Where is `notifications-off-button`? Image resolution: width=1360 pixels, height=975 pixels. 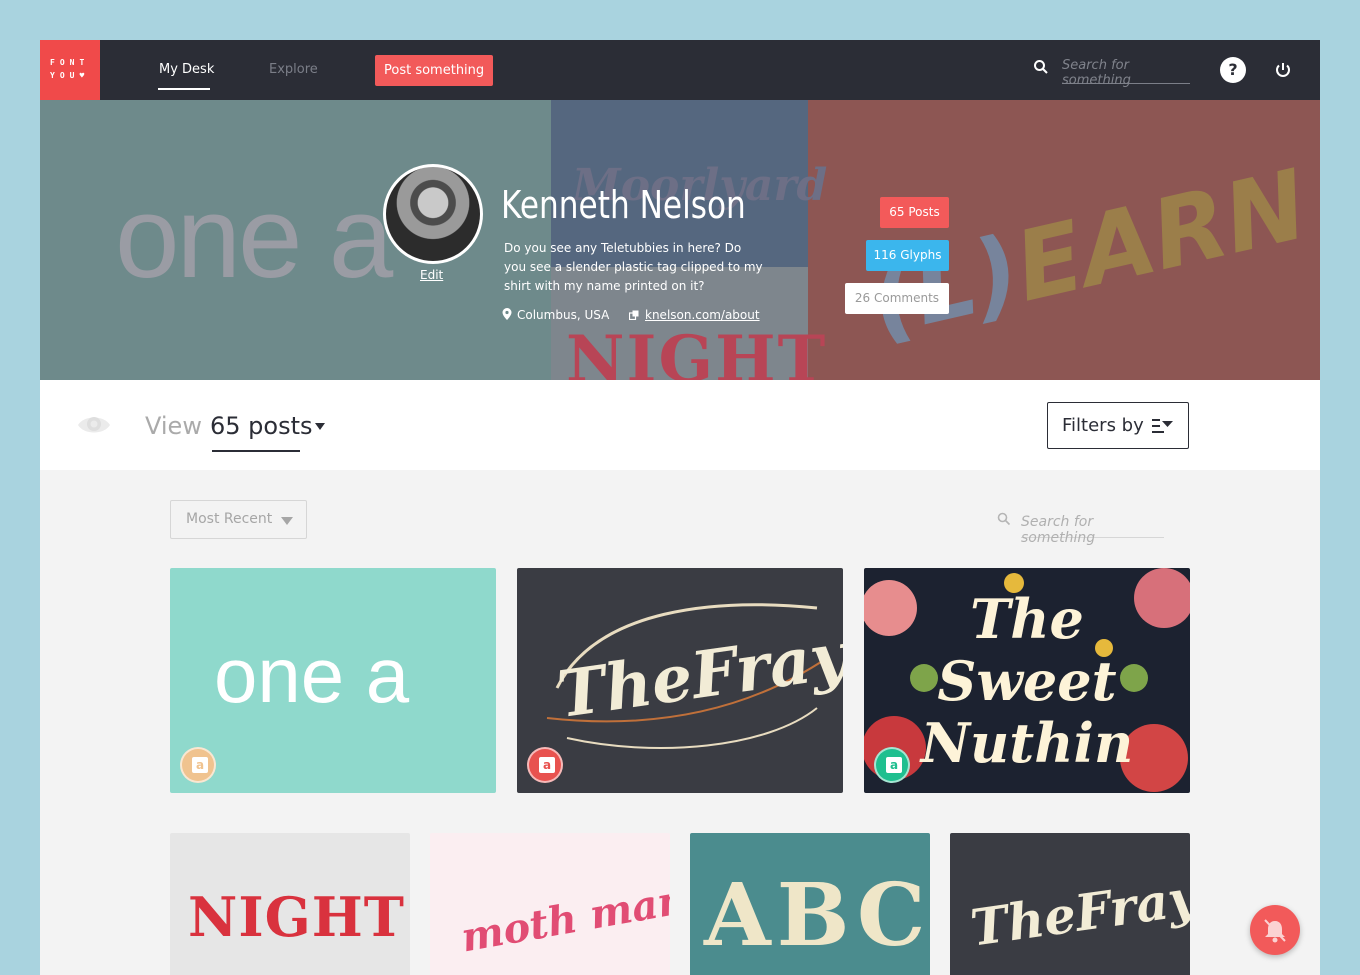 notifications-off-button is located at coordinates (1275, 930).